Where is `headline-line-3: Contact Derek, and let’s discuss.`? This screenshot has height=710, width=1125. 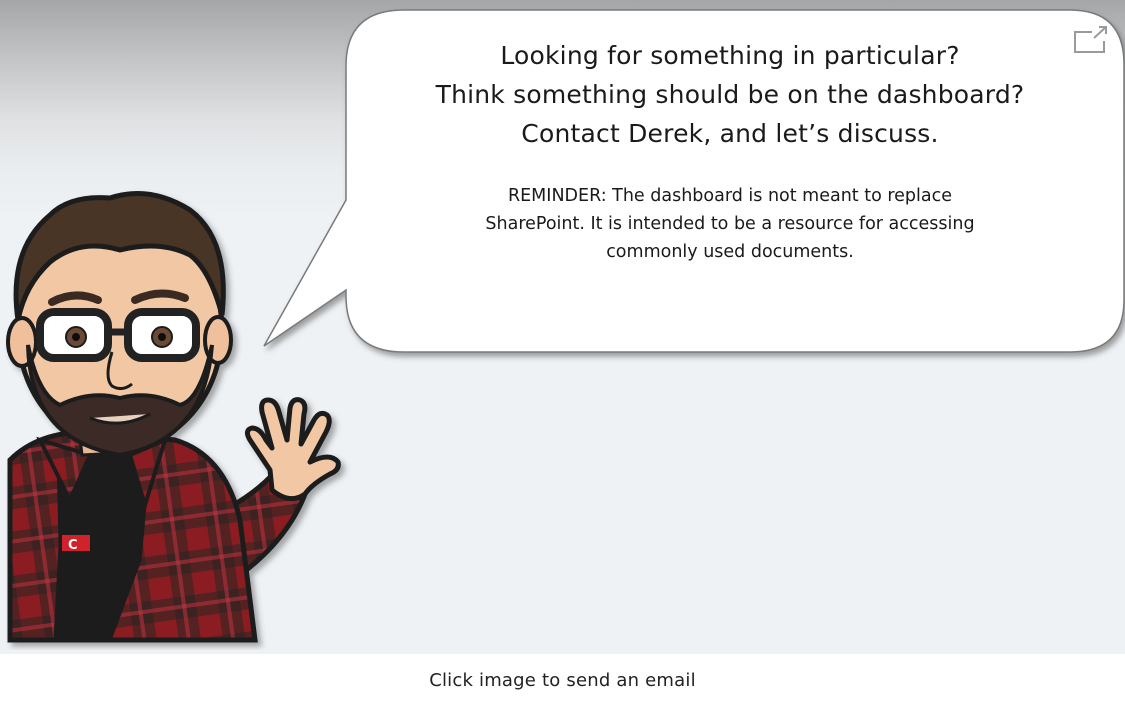 headline-line-3: Contact Derek, and let’s discuss. is located at coordinates (730, 133).